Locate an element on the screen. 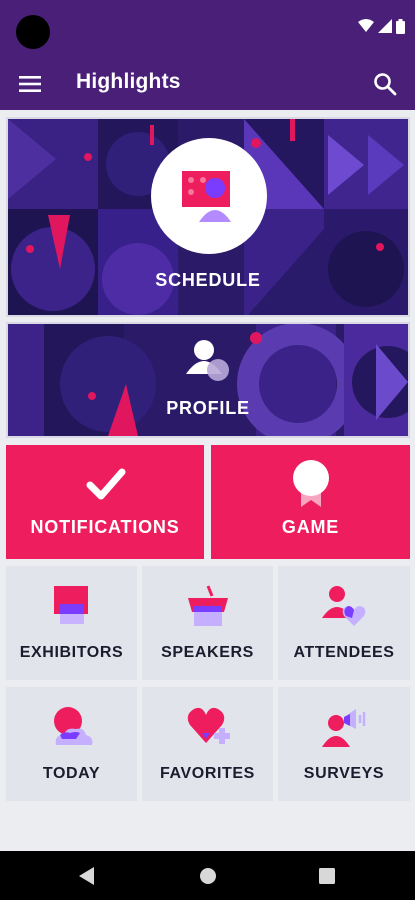 The image size is (415, 900). favorites-label: FAVORITES is located at coordinates (207, 773).